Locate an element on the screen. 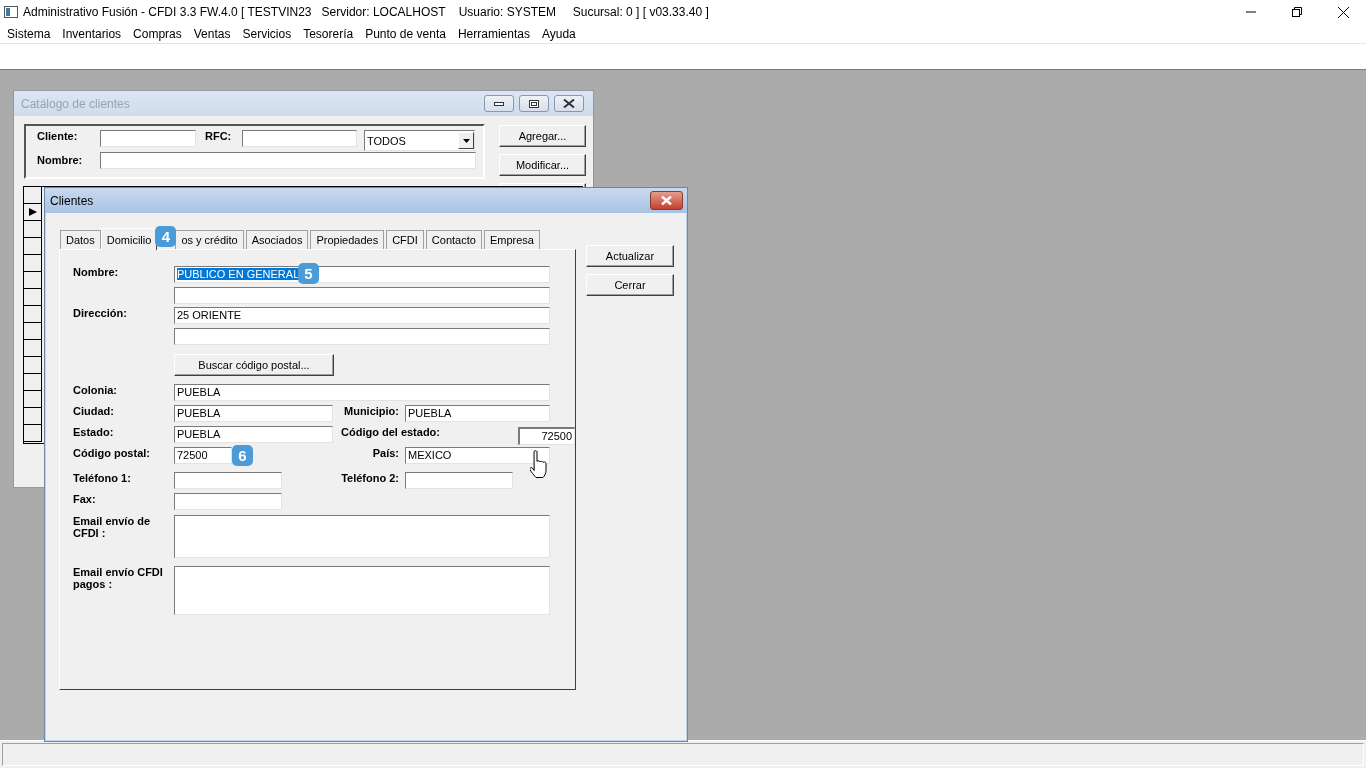  menu-item: Punto de venta is located at coordinates (406, 33).